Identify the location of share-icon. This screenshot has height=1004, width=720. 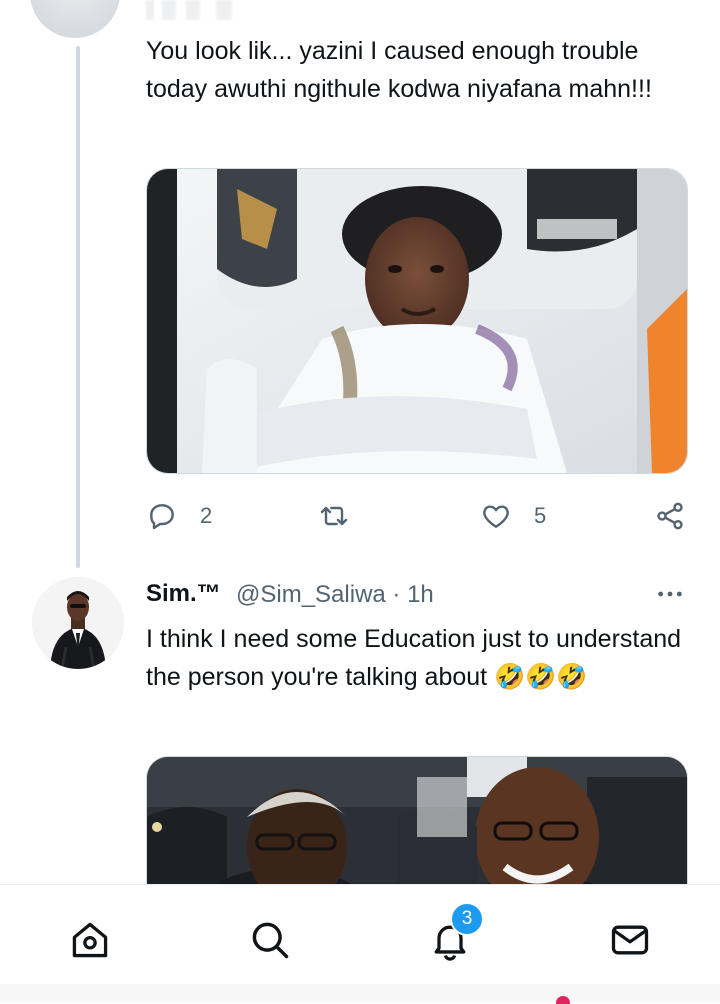
(670, 516).